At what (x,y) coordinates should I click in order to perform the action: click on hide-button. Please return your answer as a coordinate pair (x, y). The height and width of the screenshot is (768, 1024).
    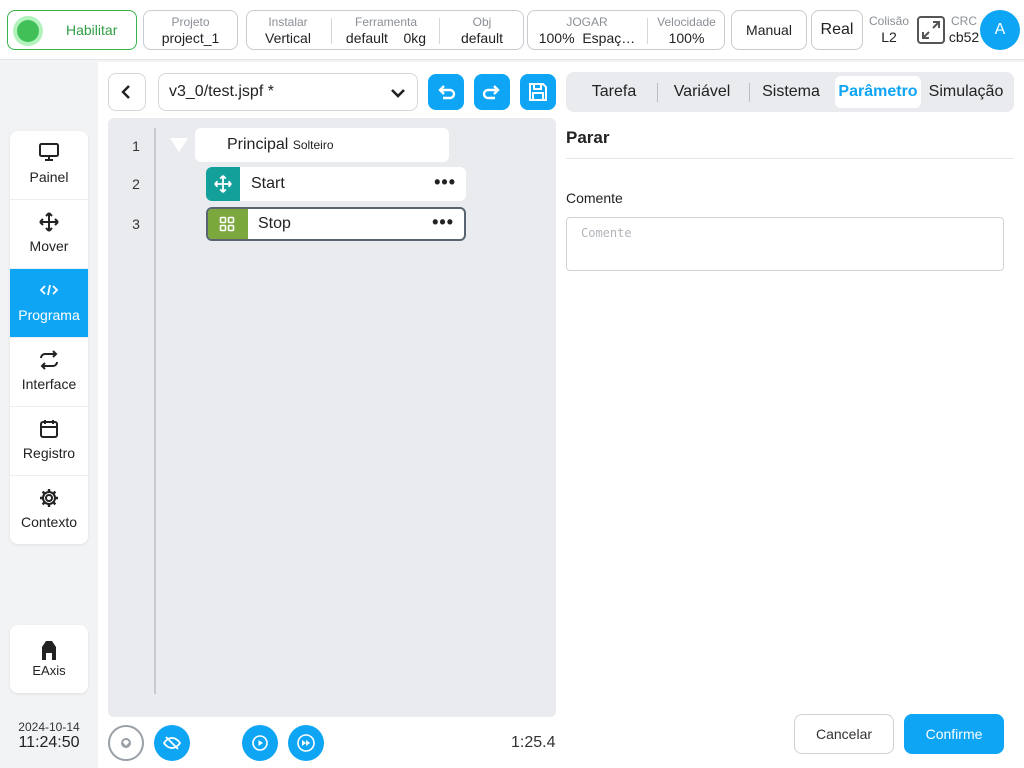
    Looking at the image, I should click on (172, 743).